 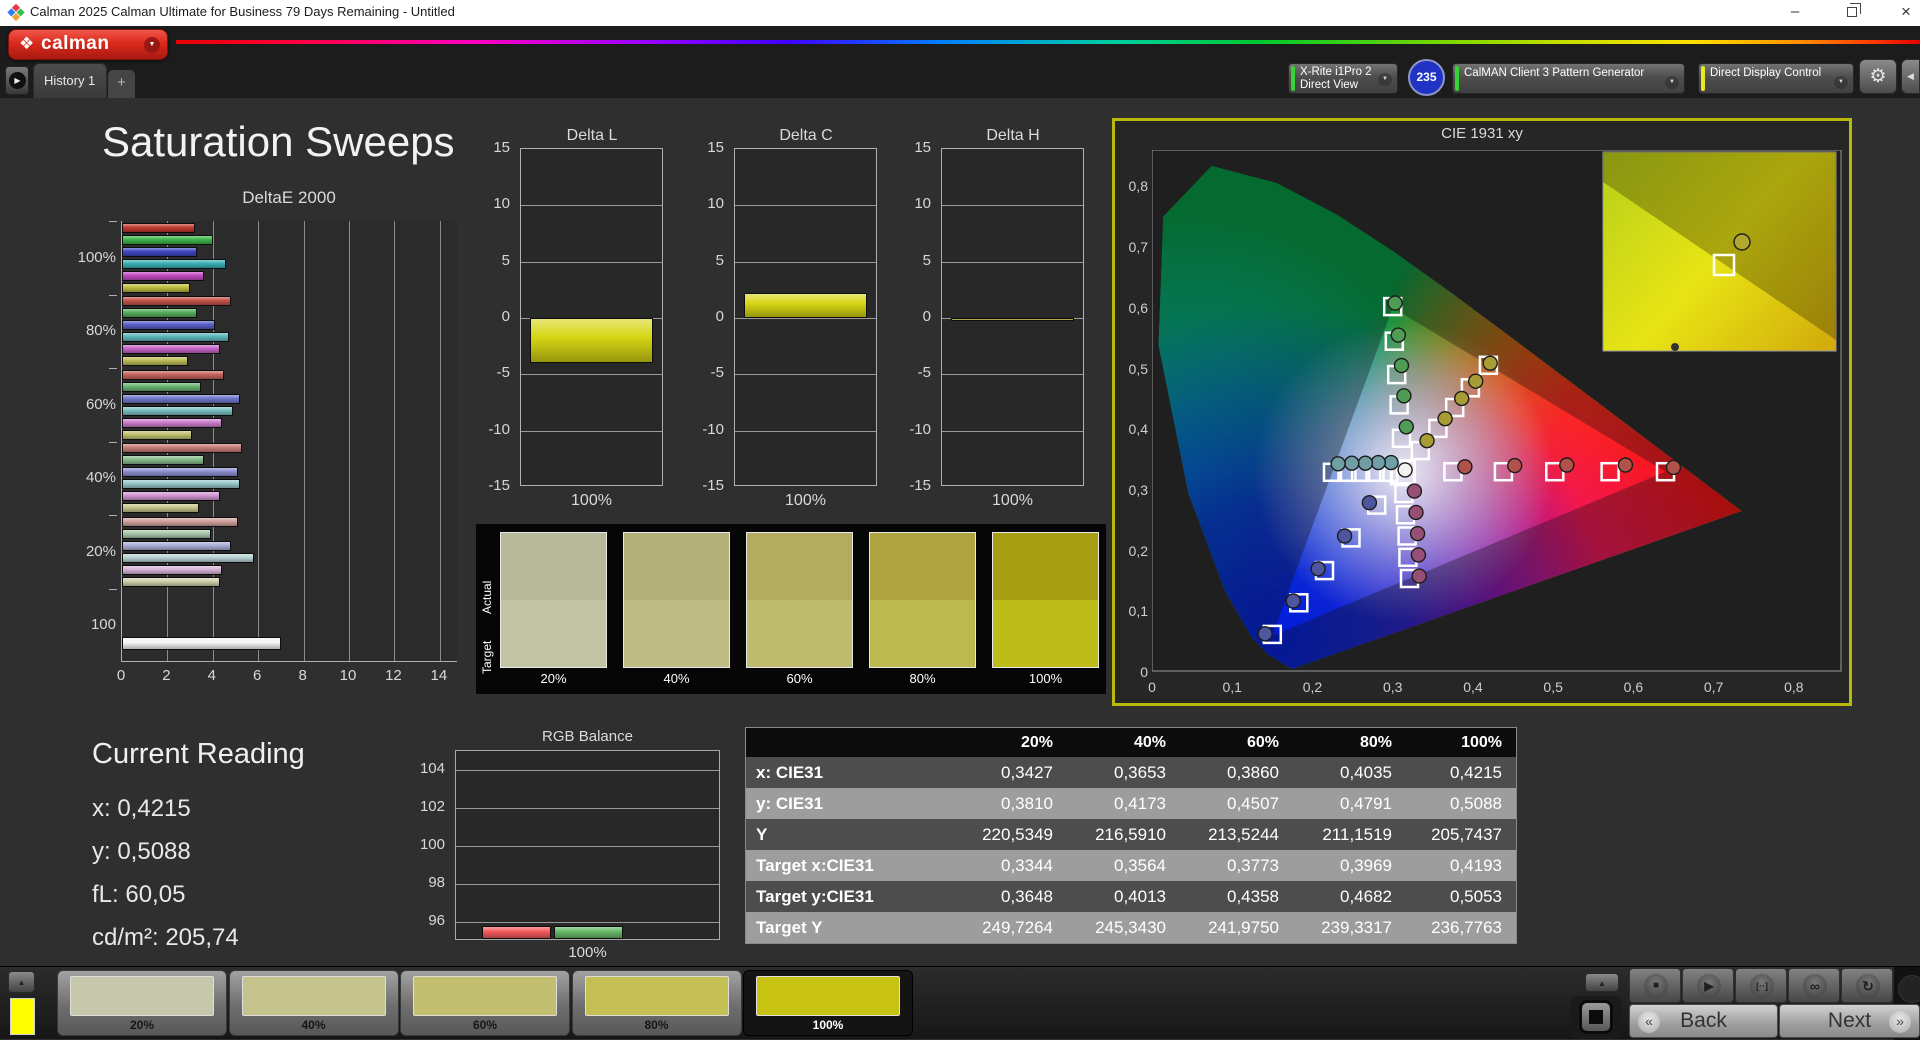 What do you see at coordinates (926, 316) in the screenshot?
I see `y-tick-label: 0` at bounding box center [926, 316].